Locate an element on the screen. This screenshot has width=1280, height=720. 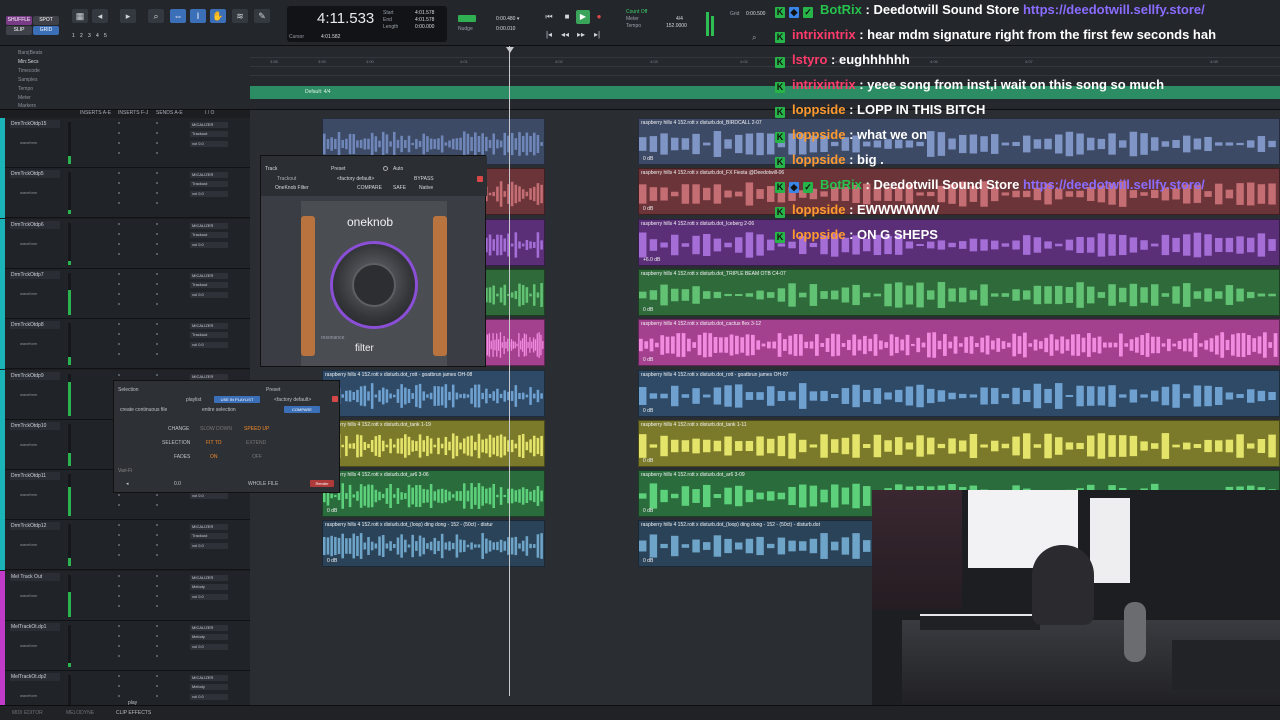
track-name-field: DrmTrckOtdp10 is located at coordinates (35, 425).